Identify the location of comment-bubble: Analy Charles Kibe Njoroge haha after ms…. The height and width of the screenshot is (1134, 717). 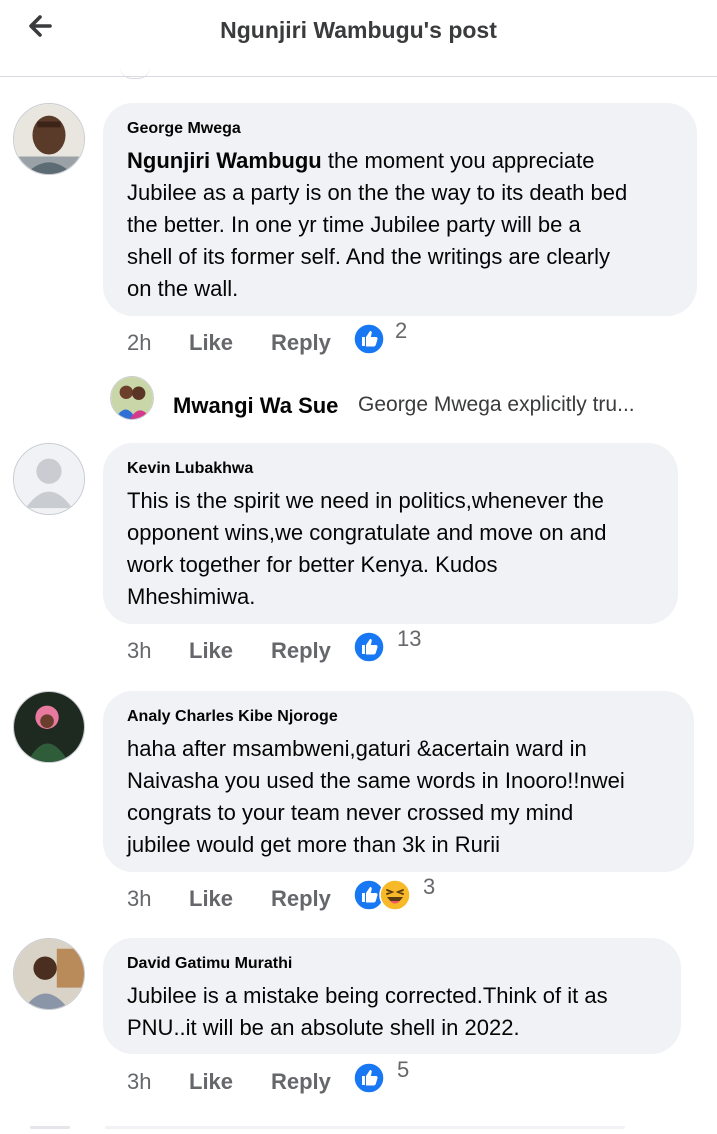
(398, 781).